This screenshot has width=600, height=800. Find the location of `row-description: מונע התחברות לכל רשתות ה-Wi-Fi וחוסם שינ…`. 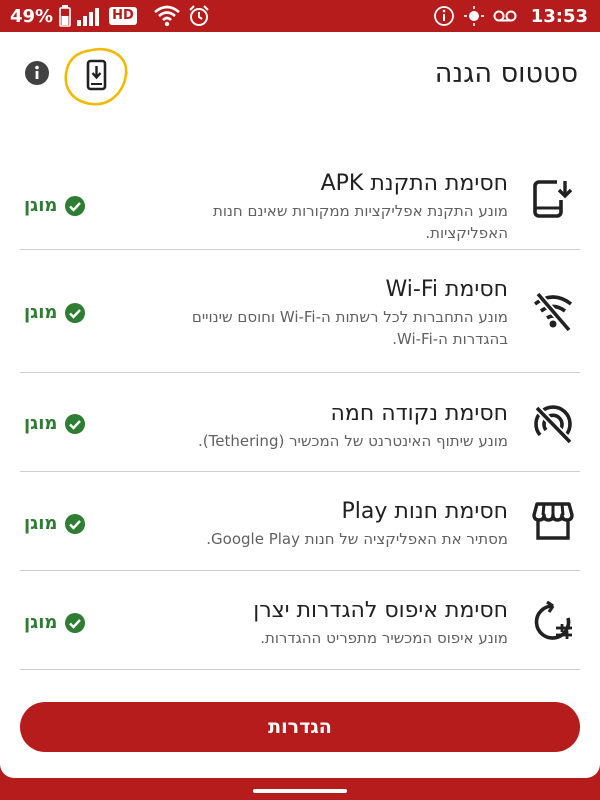

row-description: מונע התחברות לכל רשתות ה-Wi-Fi וחוסם שינ… is located at coordinates (349, 328).